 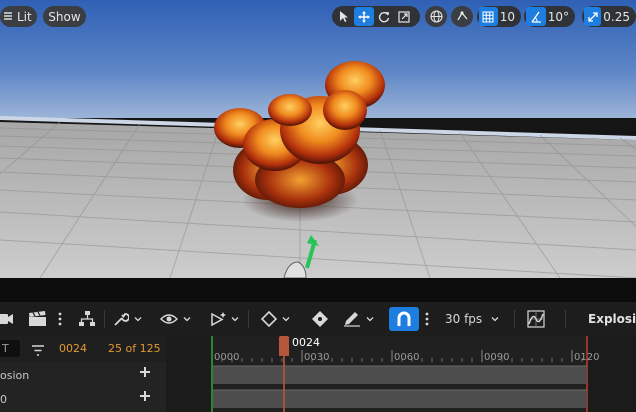 I want to click on clapperboard-icon, so click(x=37, y=318).